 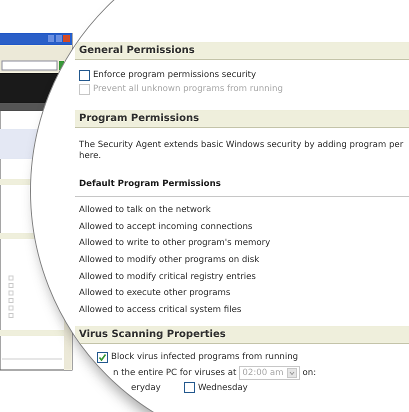 What do you see at coordinates (167, 277) in the screenshot?
I see `permission-label: Allowed to modify critical registry entries` at bounding box center [167, 277].